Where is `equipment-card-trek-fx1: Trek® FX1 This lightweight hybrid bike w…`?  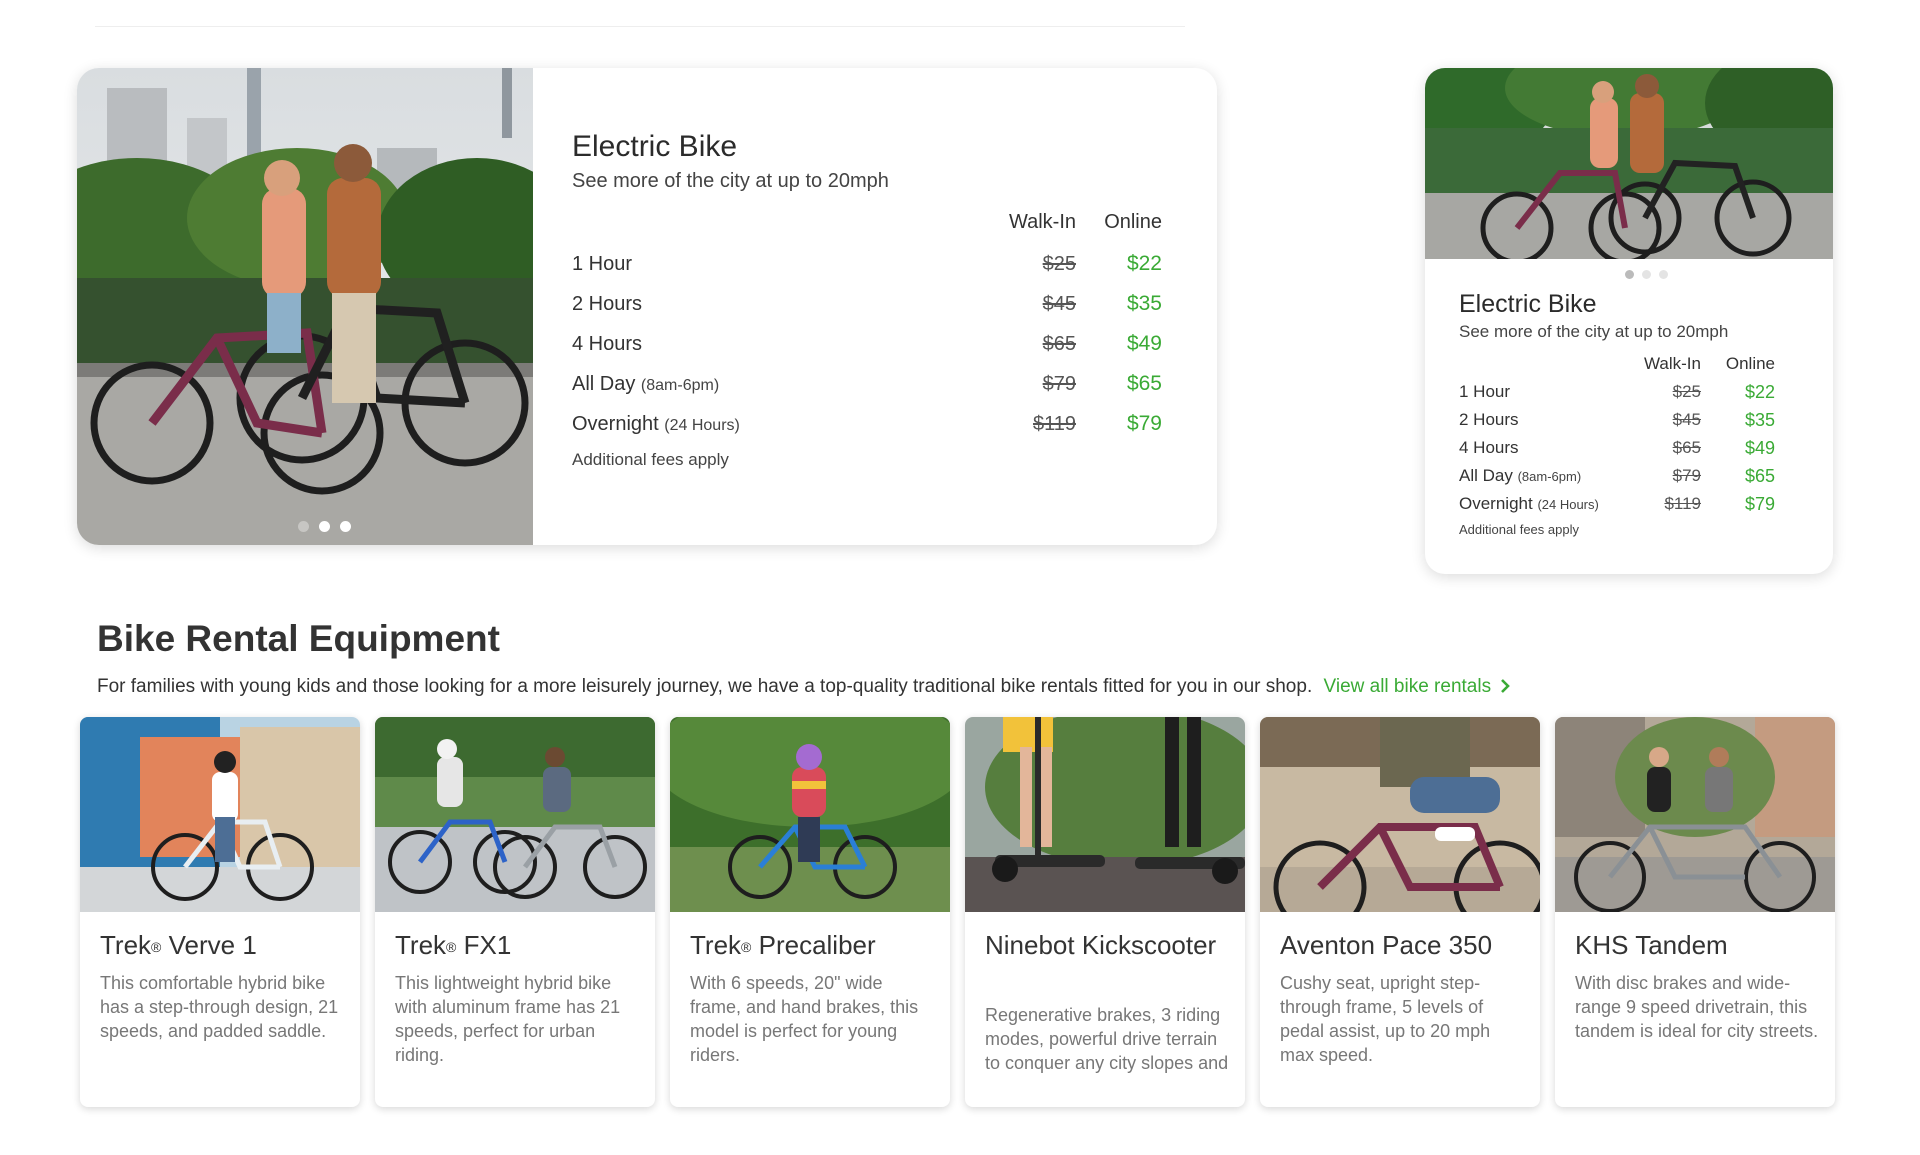
equipment-card-trek-fx1: Trek® FX1 This lightweight hybrid bike w… is located at coordinates (515, 912).